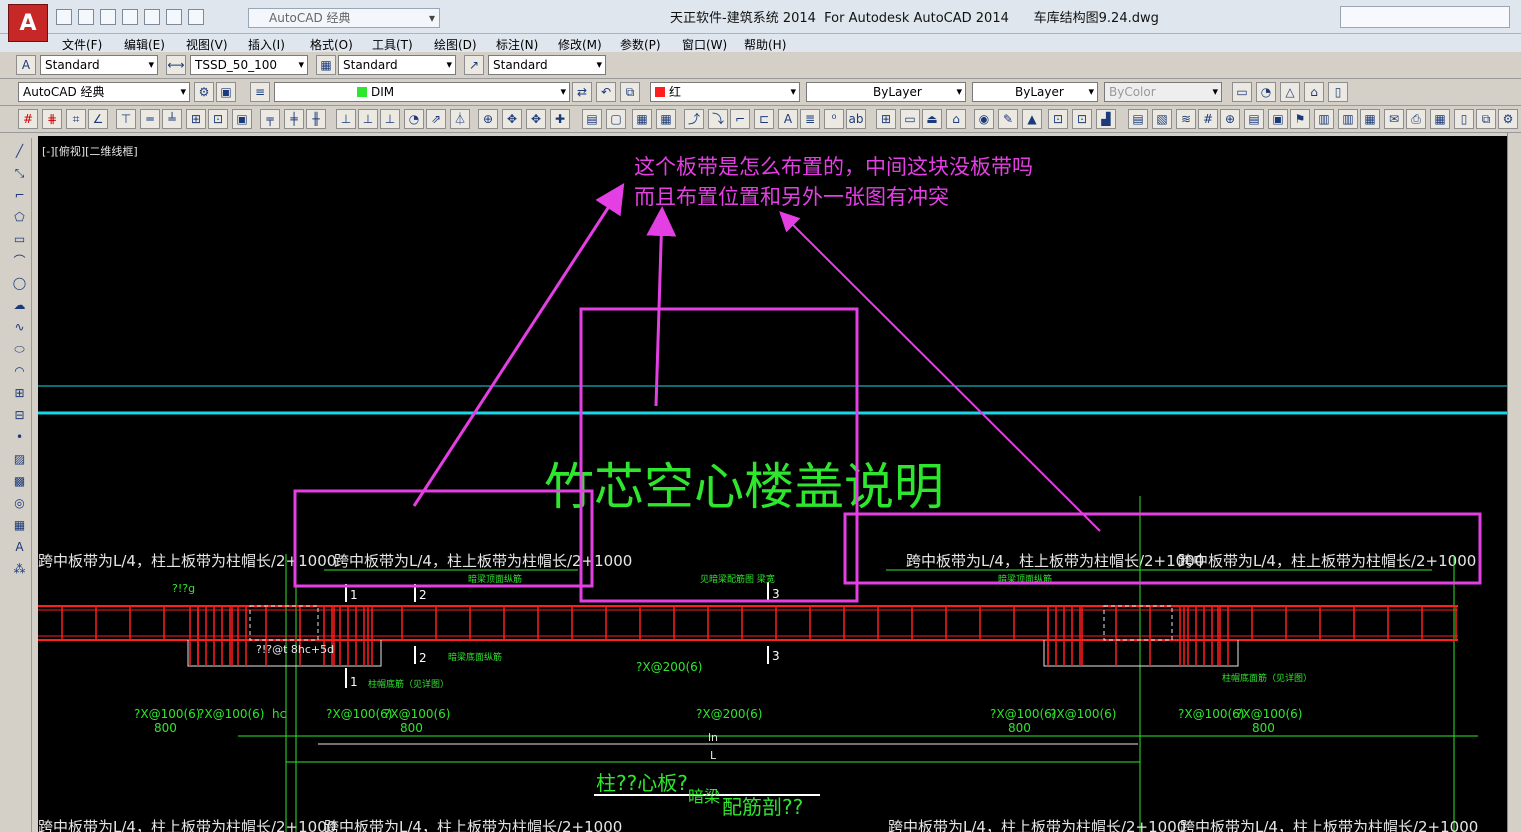 The width and height of the screenshot is (1521, 832). What do you see at coordinates (1254, 119) in the screenshot?
I see `doc-icon: ▤` at bounding box center [1254, 119].